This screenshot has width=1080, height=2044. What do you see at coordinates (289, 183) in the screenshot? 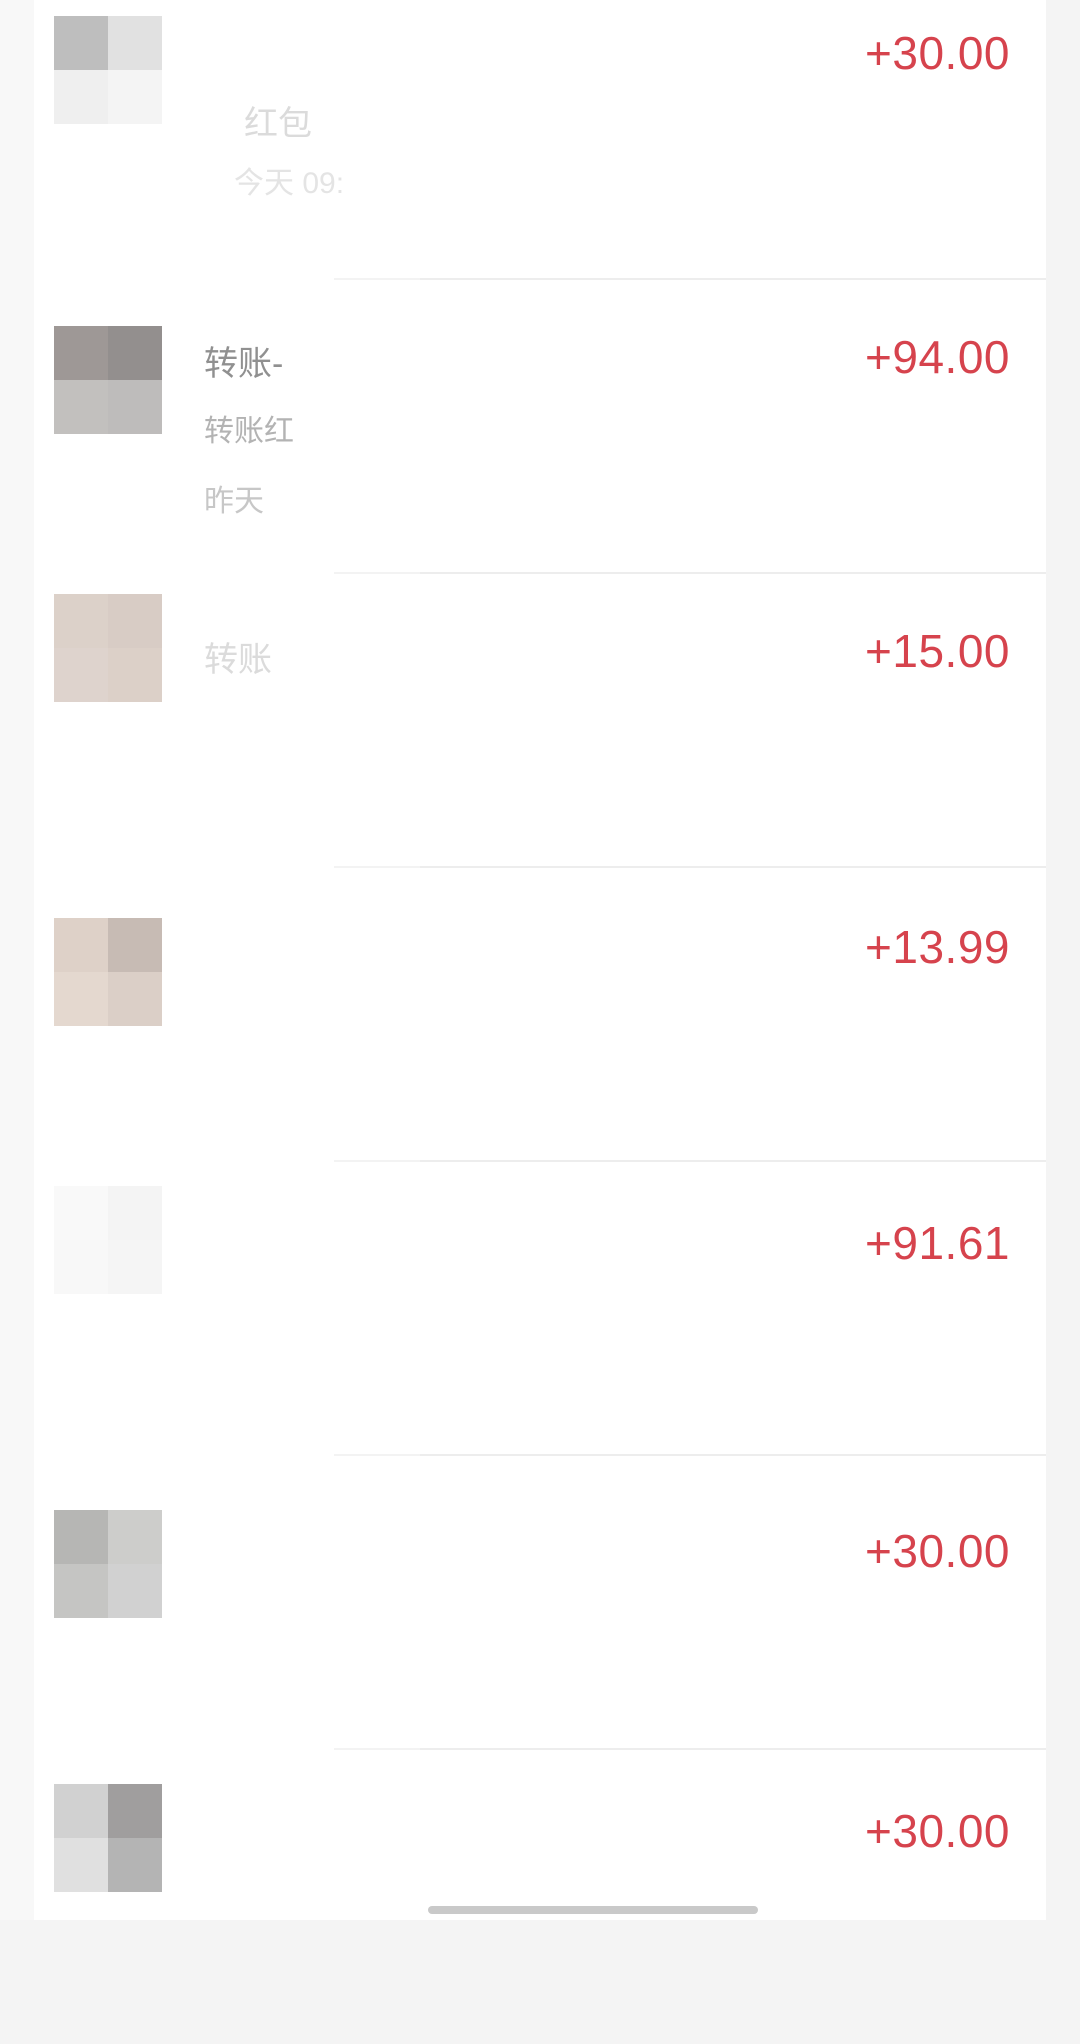
I see `transaction-time: 今天 09:` at bounding box center [289, 183].